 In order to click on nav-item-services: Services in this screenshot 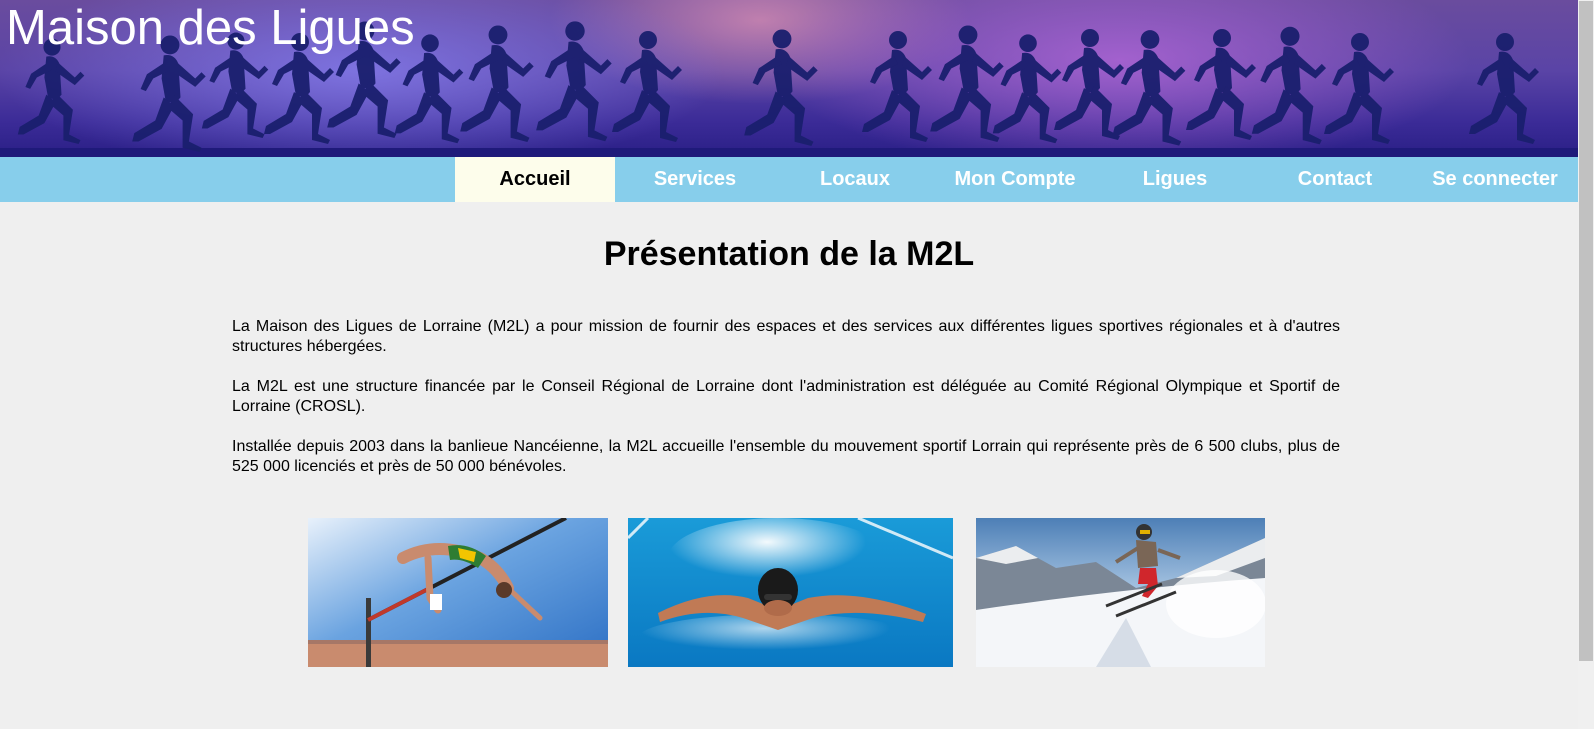, I will do `click(695, 179)`.